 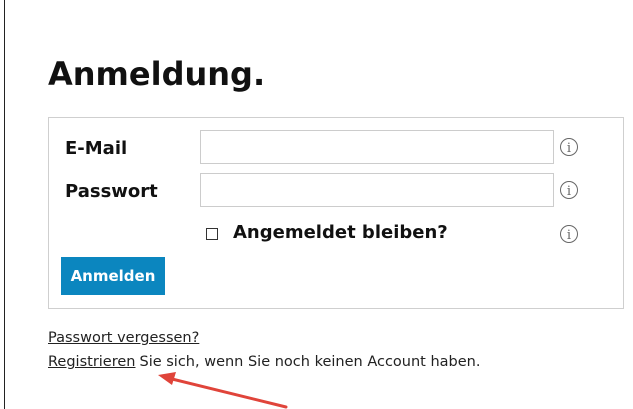 I want to click on remember-label: Angemeldet bleiben?, so click(x=340, y=233).